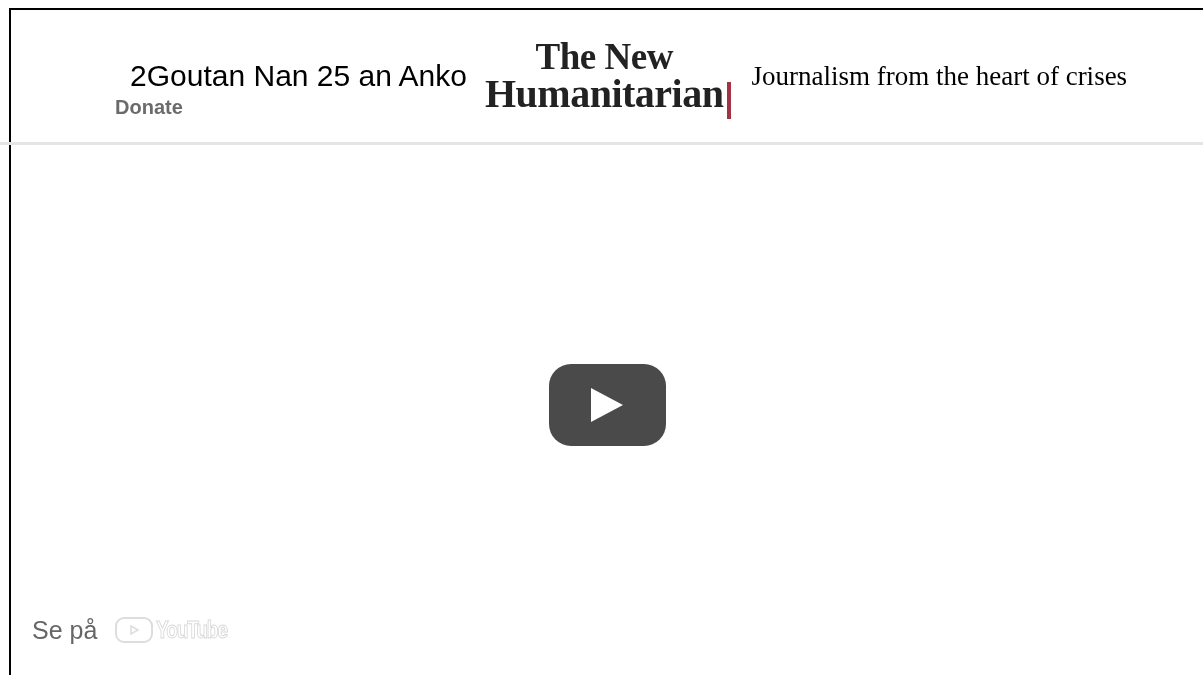 This screenshot has width=1203, height=675. I want to click on logo-accent-bar, so click(729, 100).